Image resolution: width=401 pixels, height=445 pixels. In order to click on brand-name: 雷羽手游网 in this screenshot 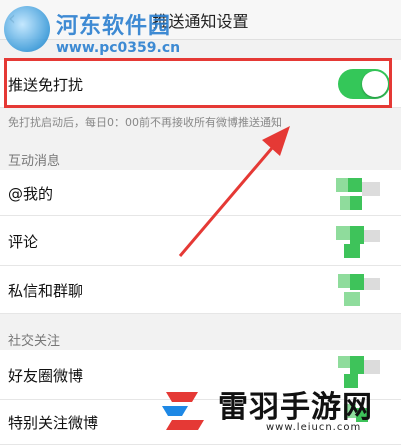, I will do `click(295, 407)`.